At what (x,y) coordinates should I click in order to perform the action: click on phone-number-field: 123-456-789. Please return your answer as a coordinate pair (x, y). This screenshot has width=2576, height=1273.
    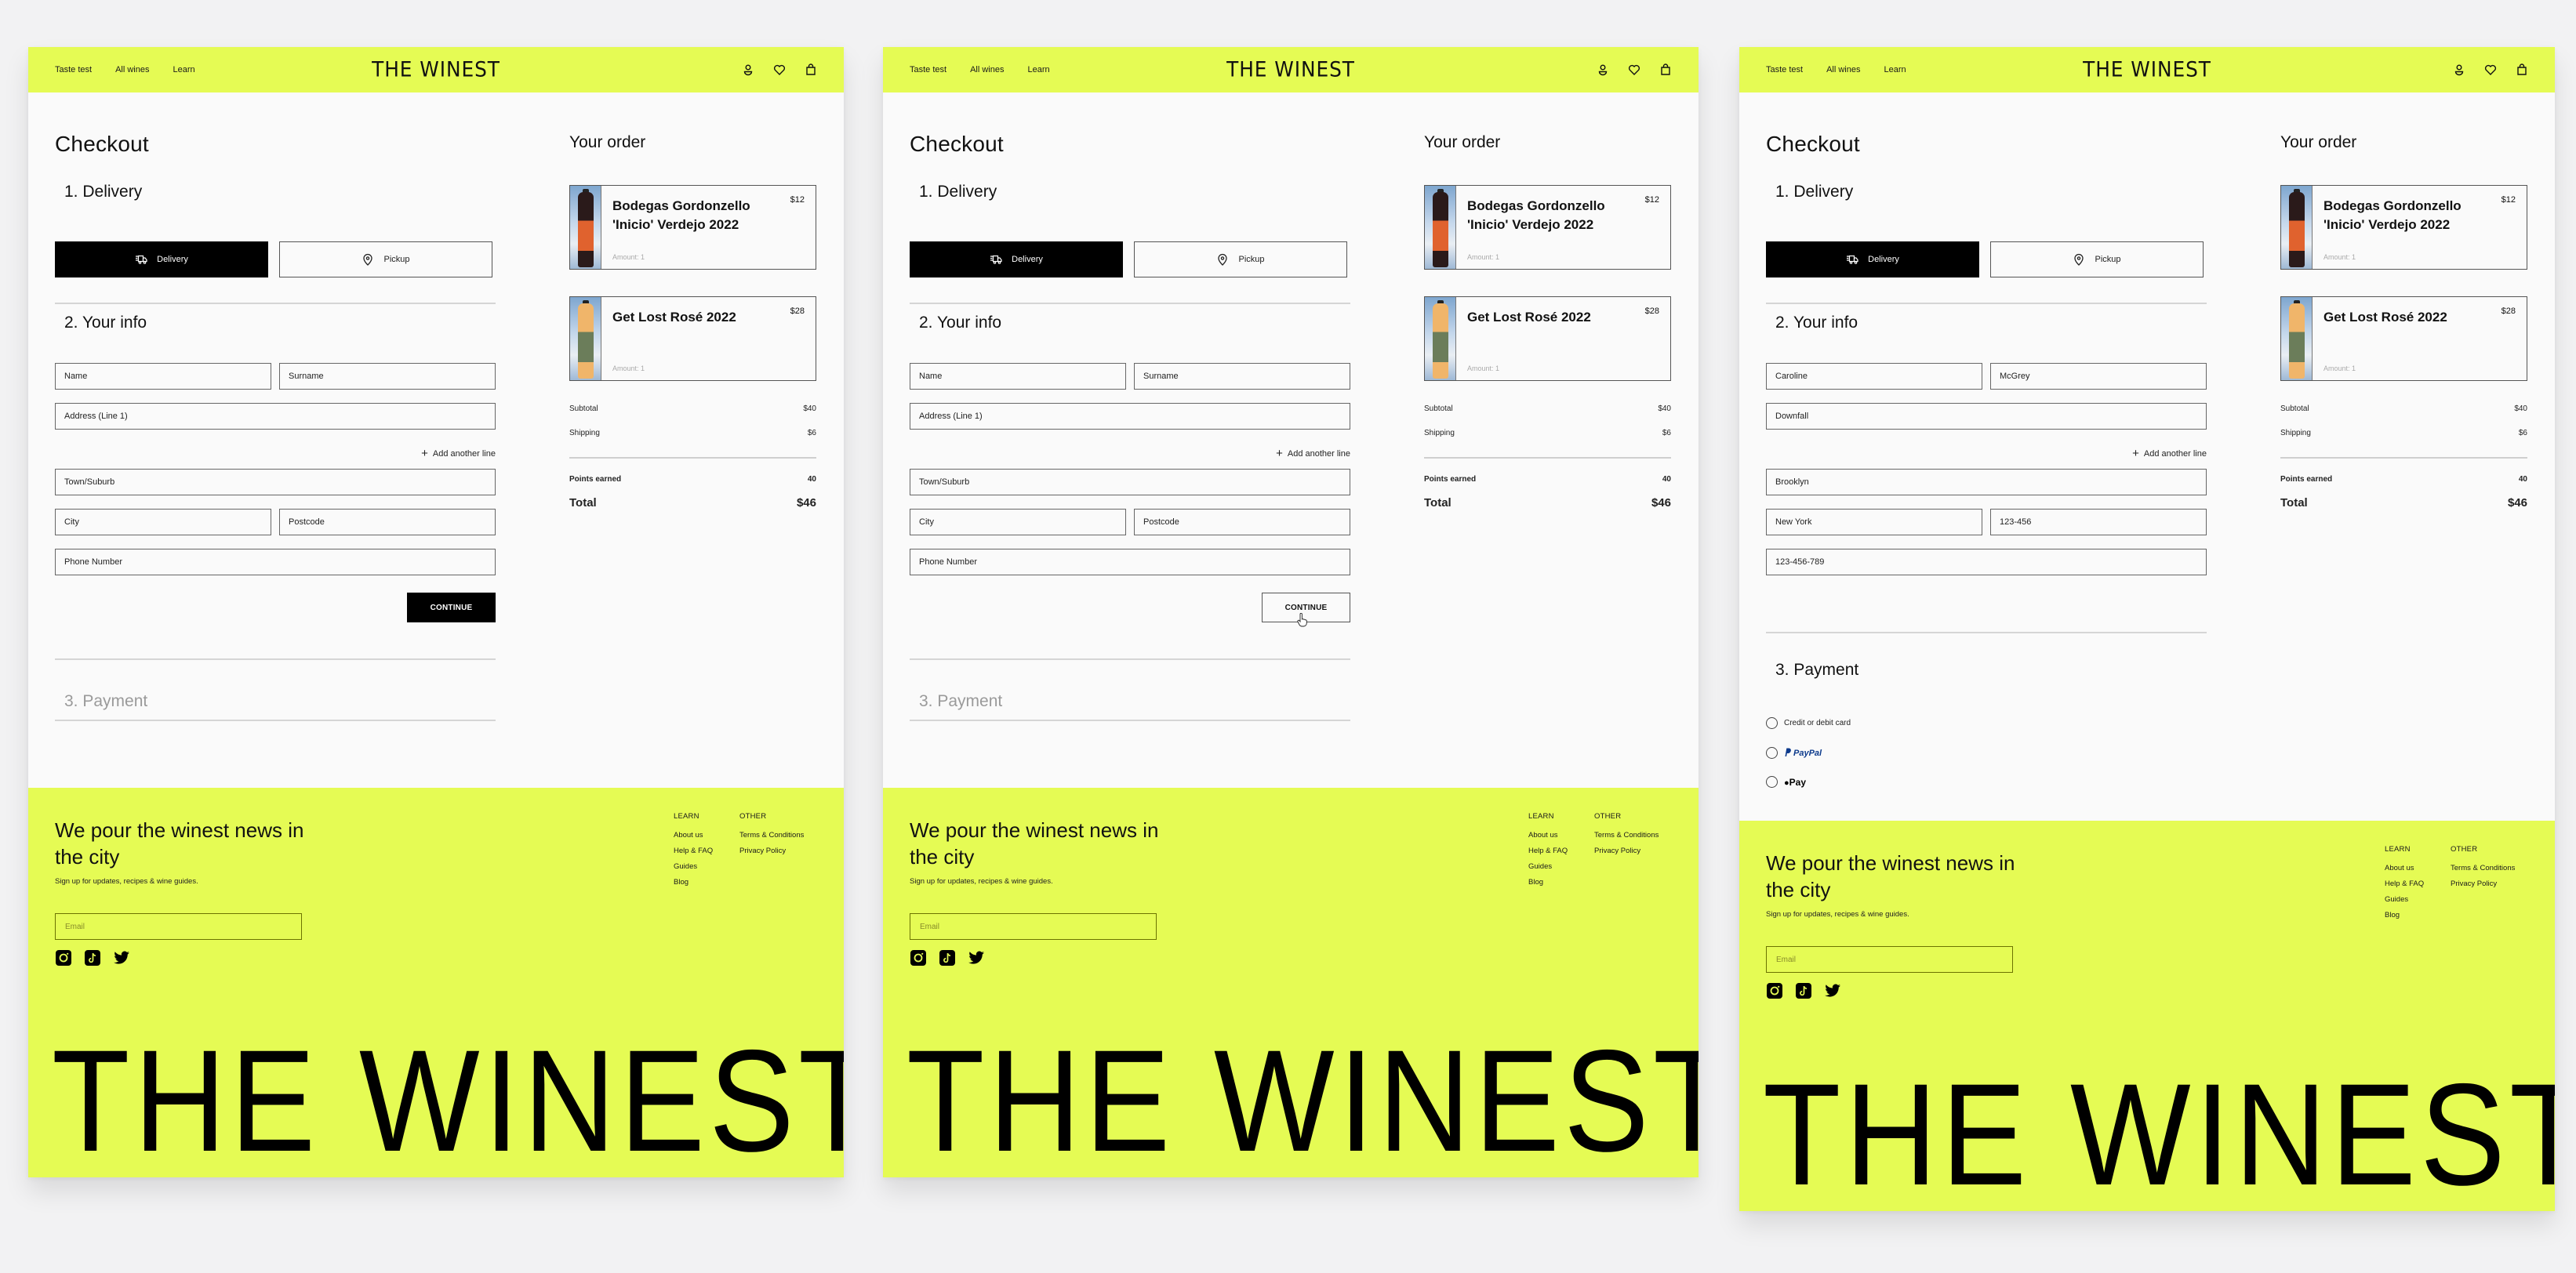
    Looking at the image, I should click on (1986, 562).